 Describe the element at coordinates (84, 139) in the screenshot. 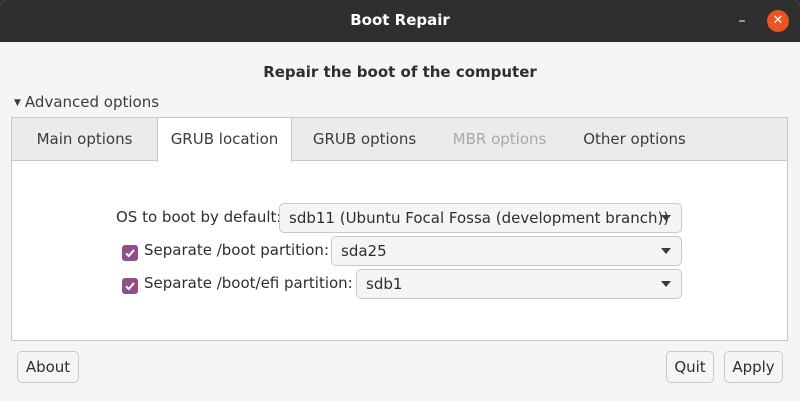

I see `tab-main-options: Main options` at that location.